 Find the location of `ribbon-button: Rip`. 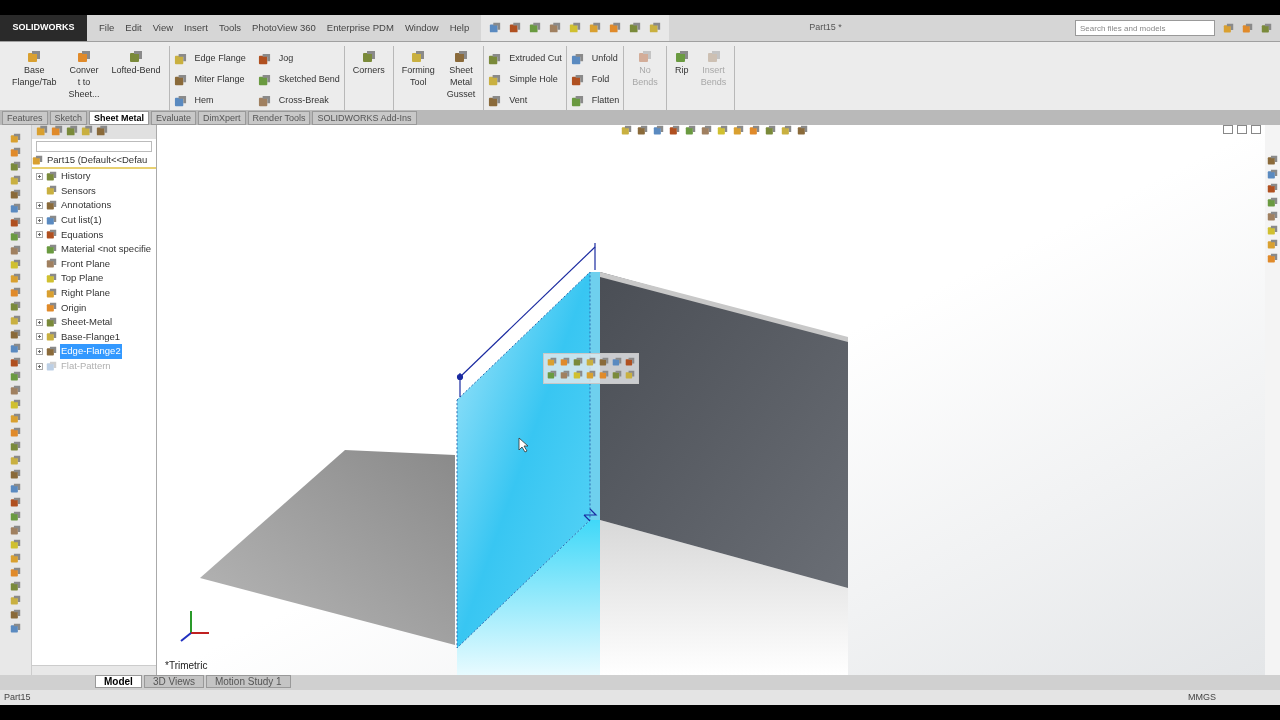

ribbon-button: Rip is located at coordinates (681, 61).